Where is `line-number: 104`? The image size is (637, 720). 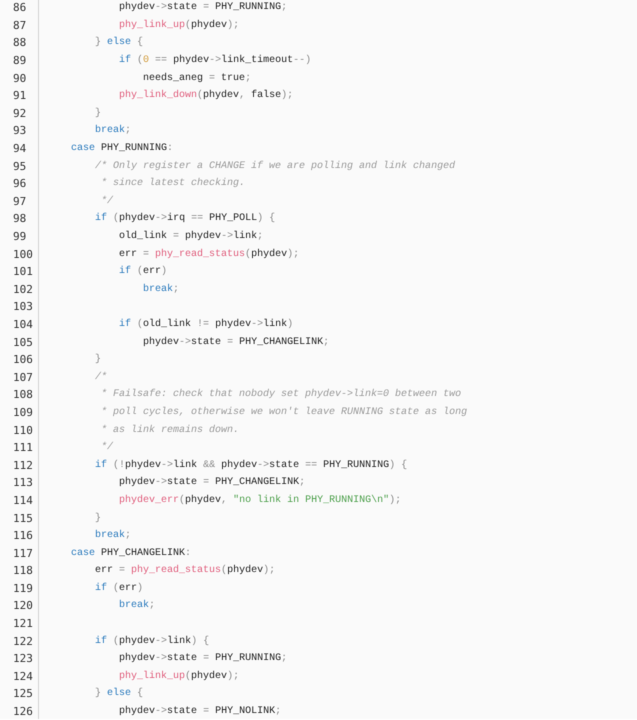
line-number: 104 is located at coordinates (23, 324).